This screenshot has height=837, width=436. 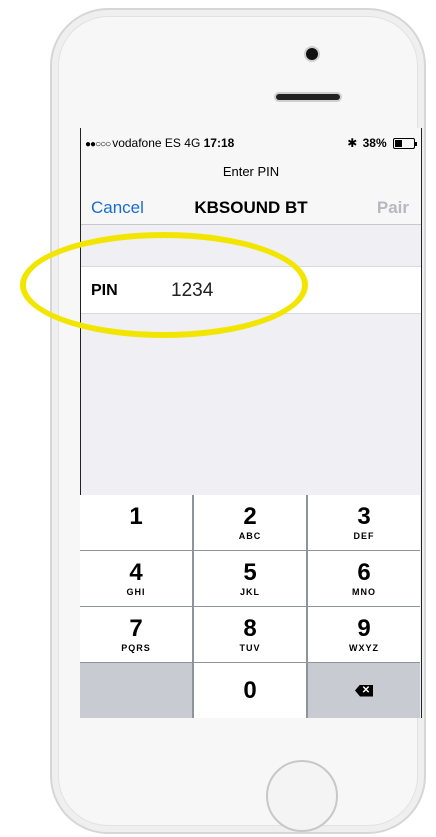 I want to click on key-digit: 0, so click(x=250, y=690).